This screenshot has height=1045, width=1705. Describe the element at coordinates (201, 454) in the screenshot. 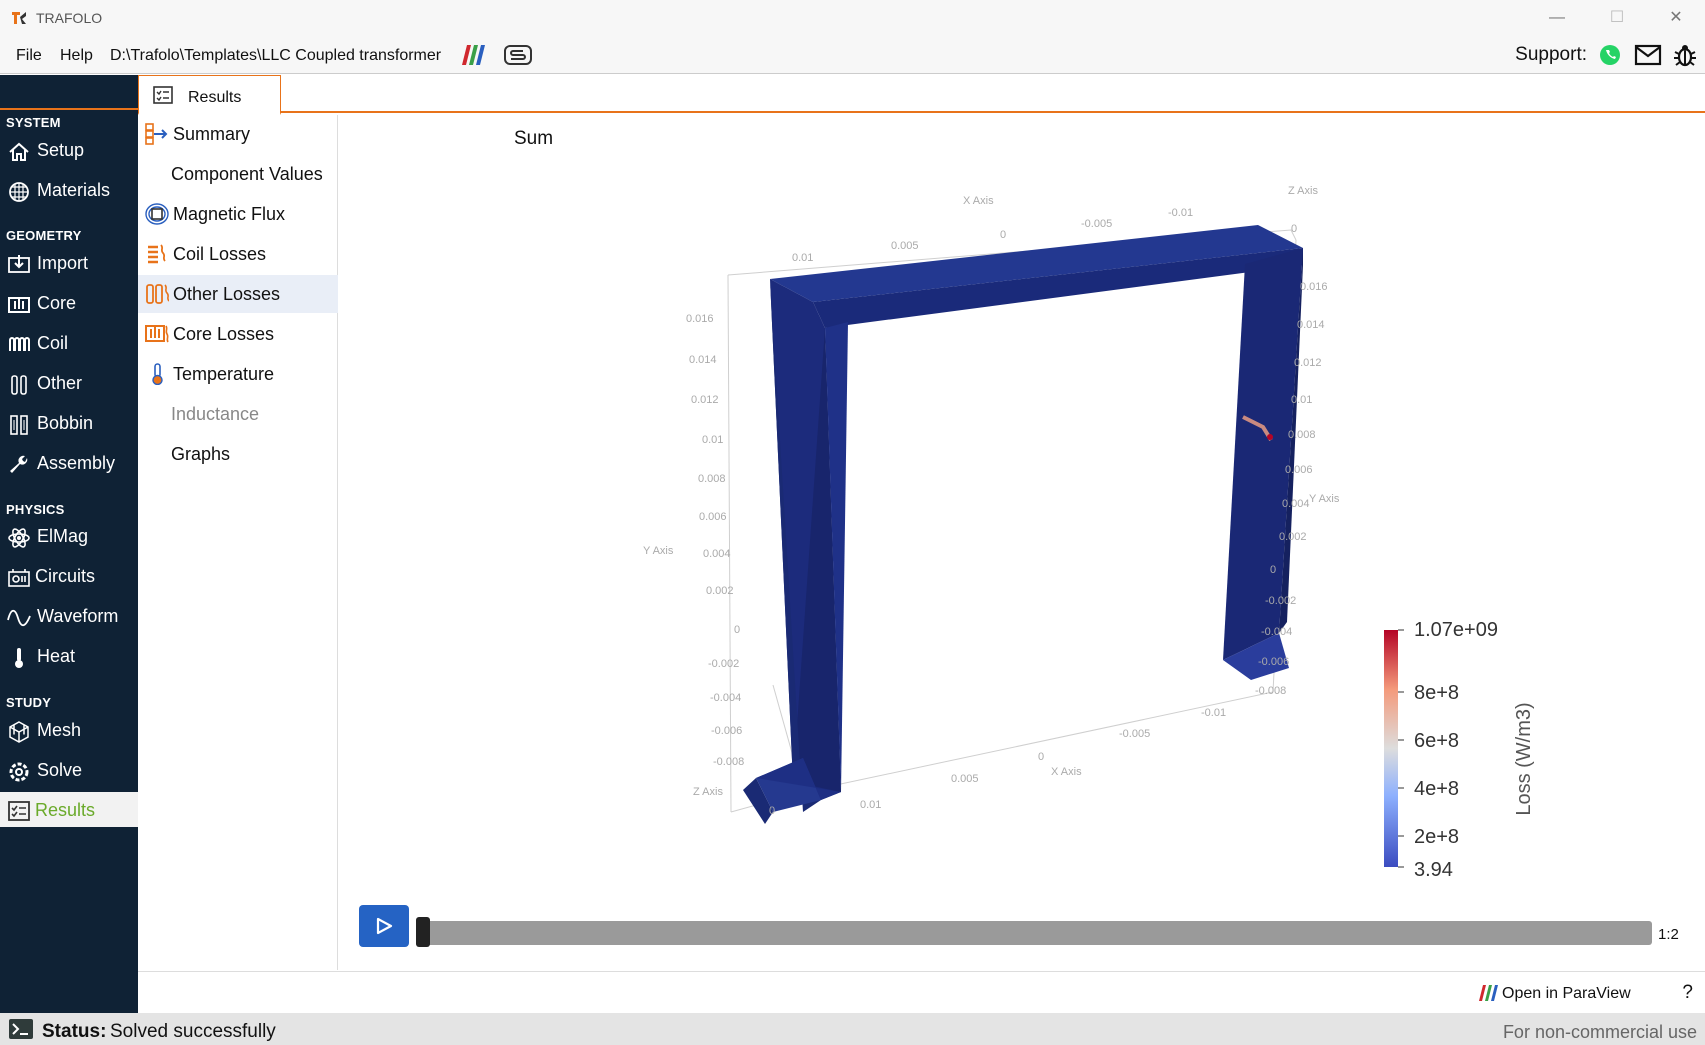

I see `results-item-label: Graphs` at that location.